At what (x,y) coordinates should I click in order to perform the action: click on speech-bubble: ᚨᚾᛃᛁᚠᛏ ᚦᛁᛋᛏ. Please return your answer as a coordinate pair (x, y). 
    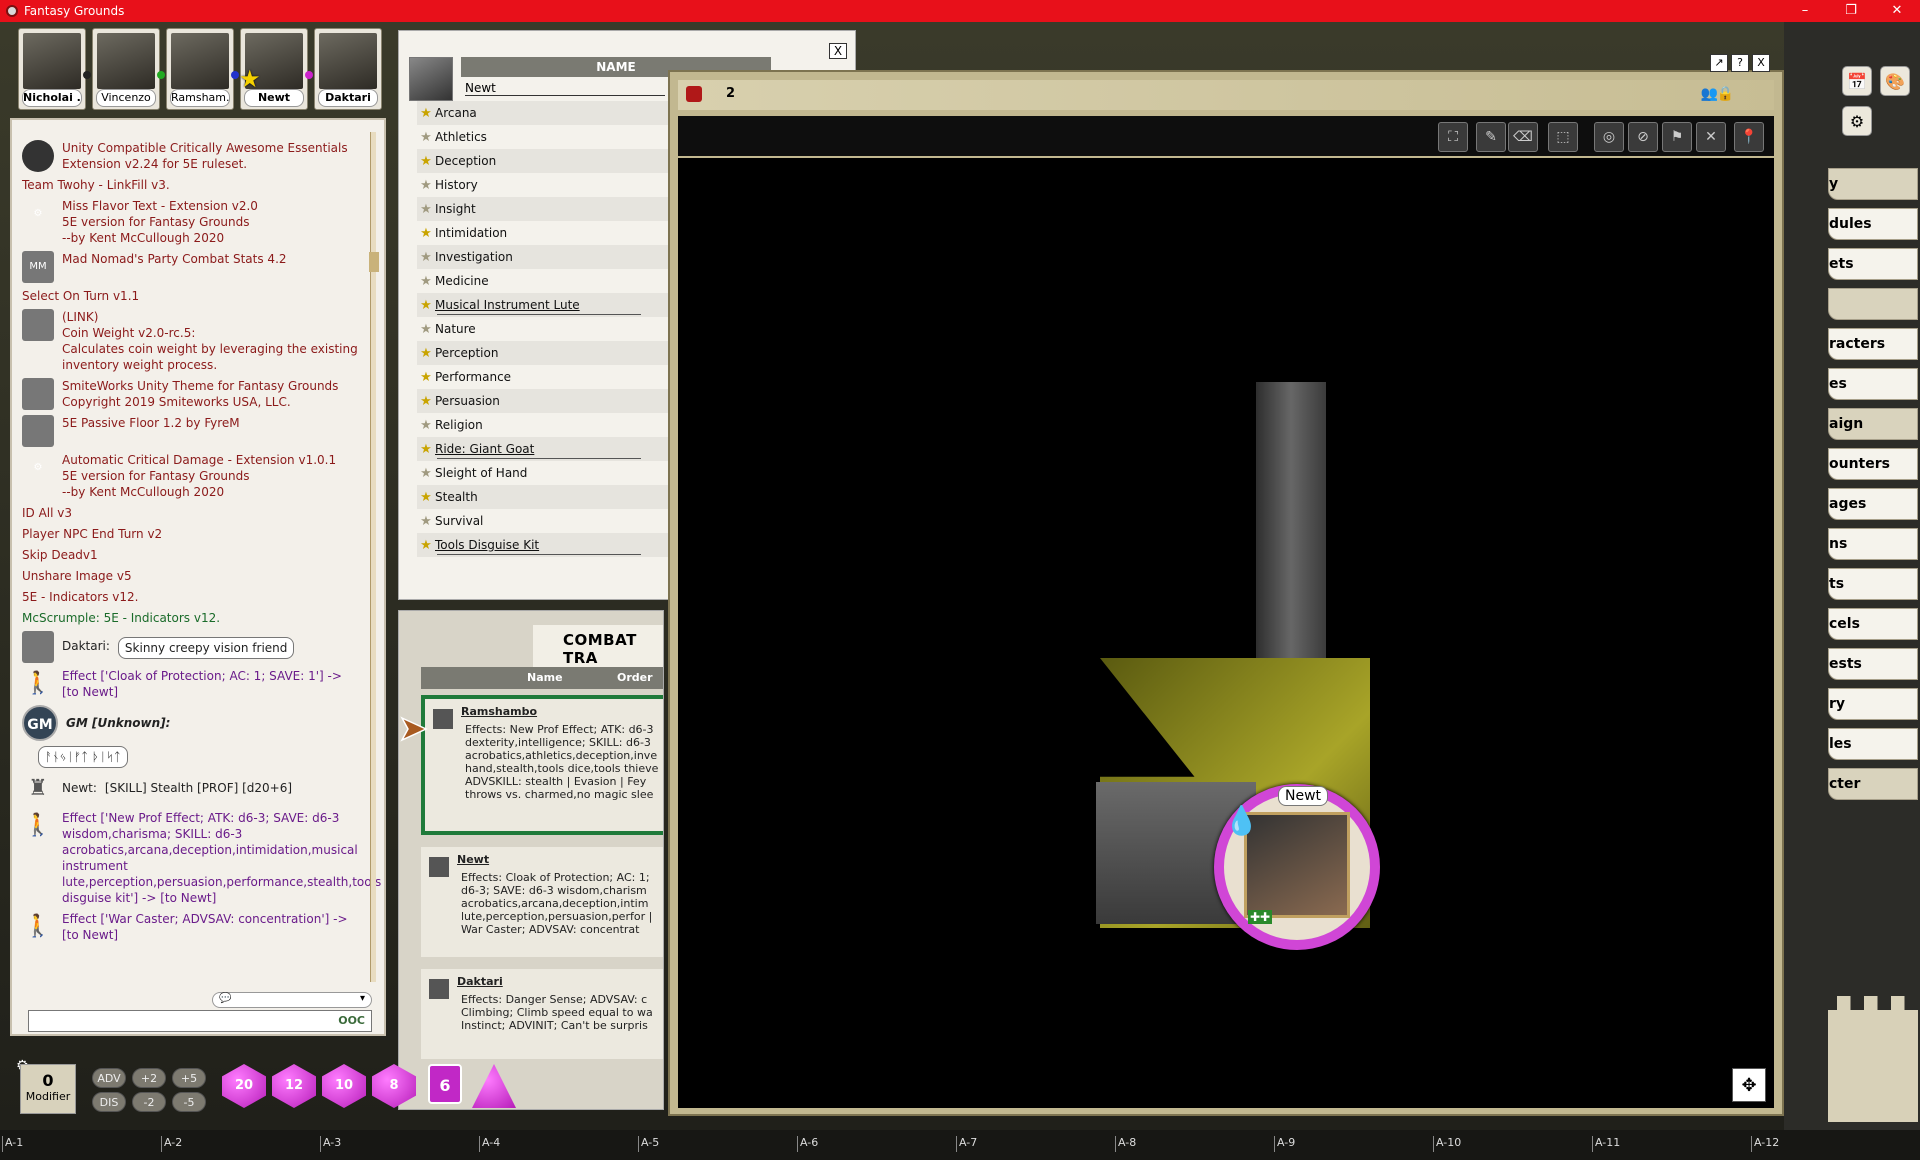
    Looking at the image, I should click on (83, 757).